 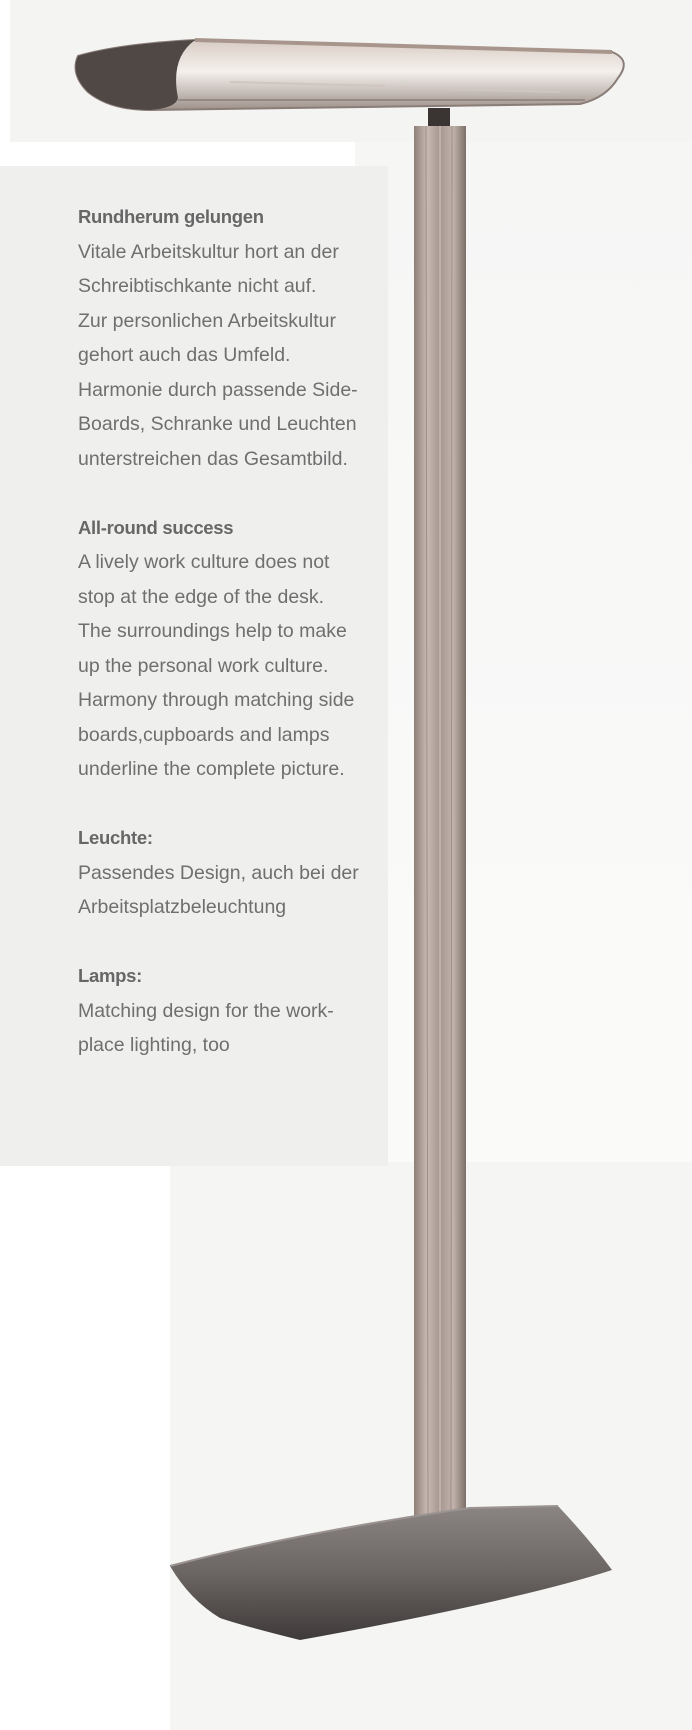 I want to click on section-heading: Lamps:, so click(x=110, y=975).